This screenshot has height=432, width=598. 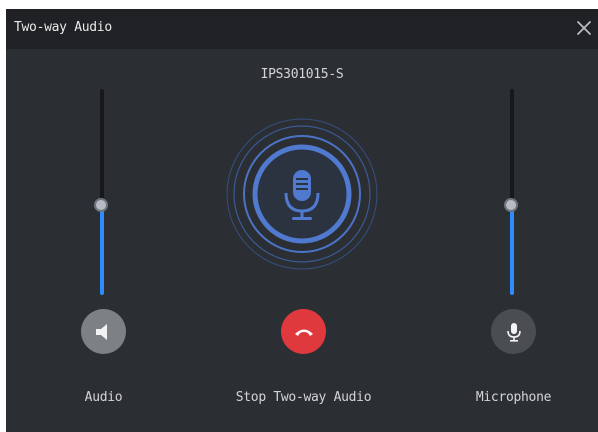 I want to click on speaker-icon, so click(x=101, y=331).